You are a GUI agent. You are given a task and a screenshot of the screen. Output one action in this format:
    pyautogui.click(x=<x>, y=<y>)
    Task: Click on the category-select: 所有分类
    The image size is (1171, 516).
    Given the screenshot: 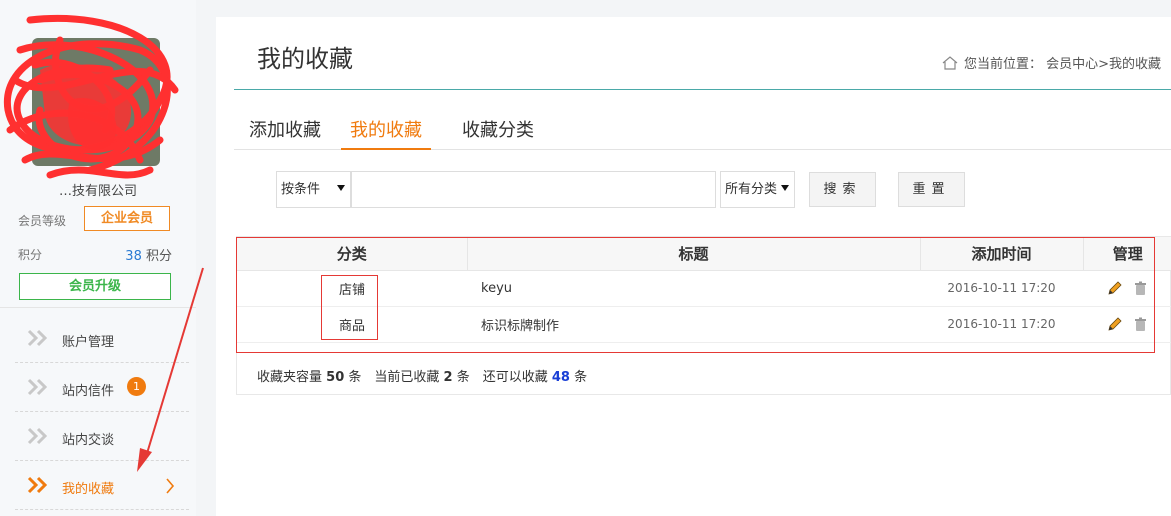 What is the action you would take?
    pyautogui.click(x=757, y=189)
    